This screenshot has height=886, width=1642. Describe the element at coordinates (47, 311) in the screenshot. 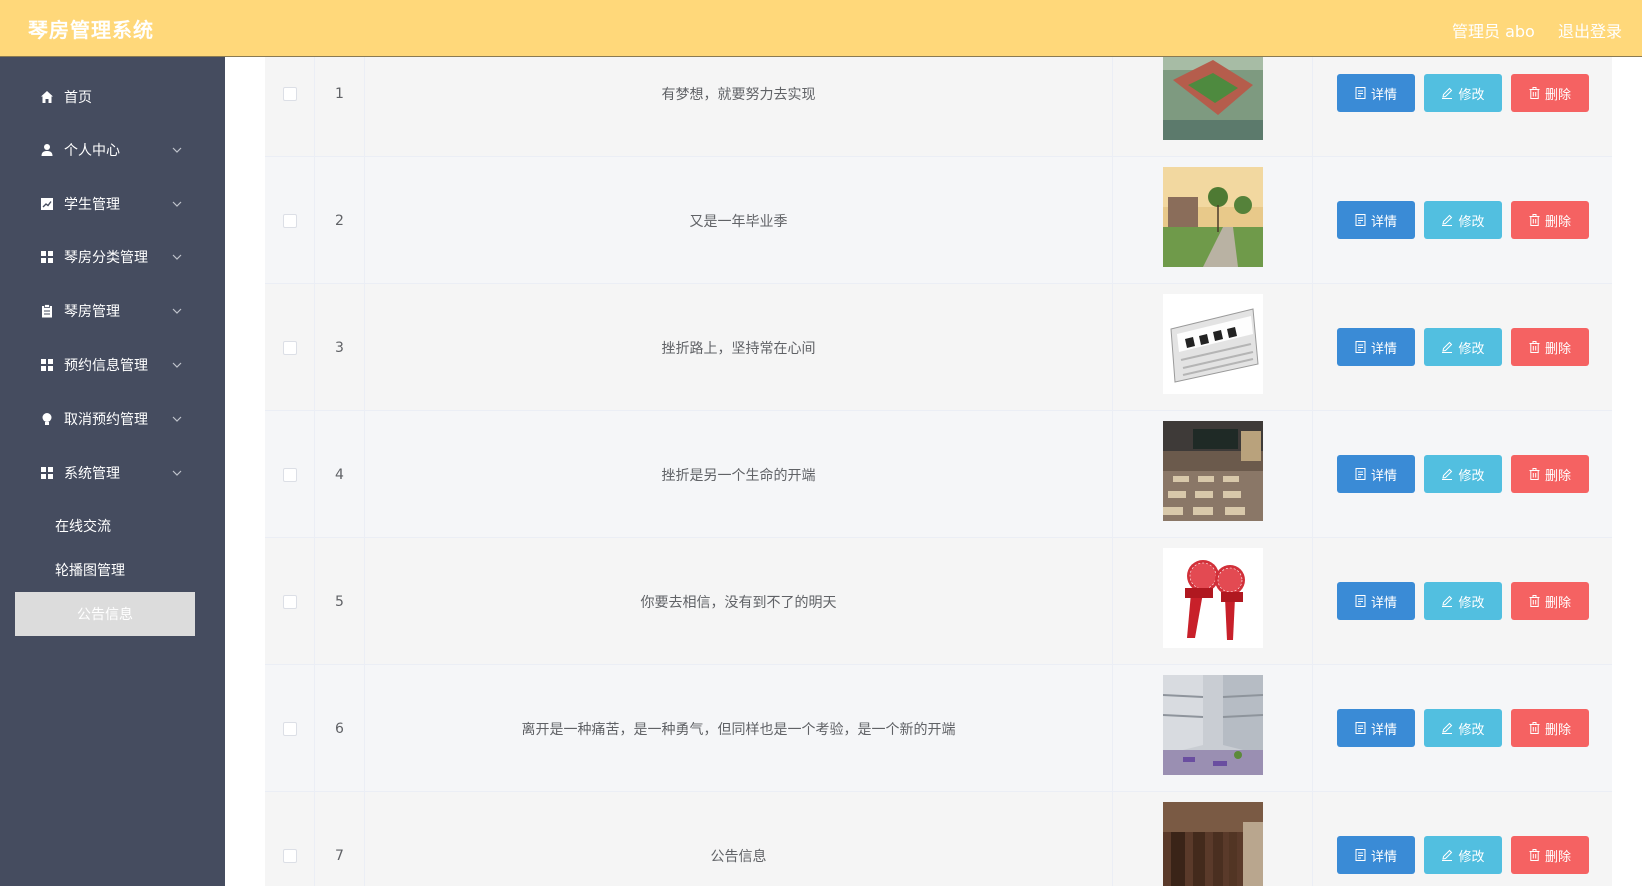

I see `clipboard-icon` at that location.